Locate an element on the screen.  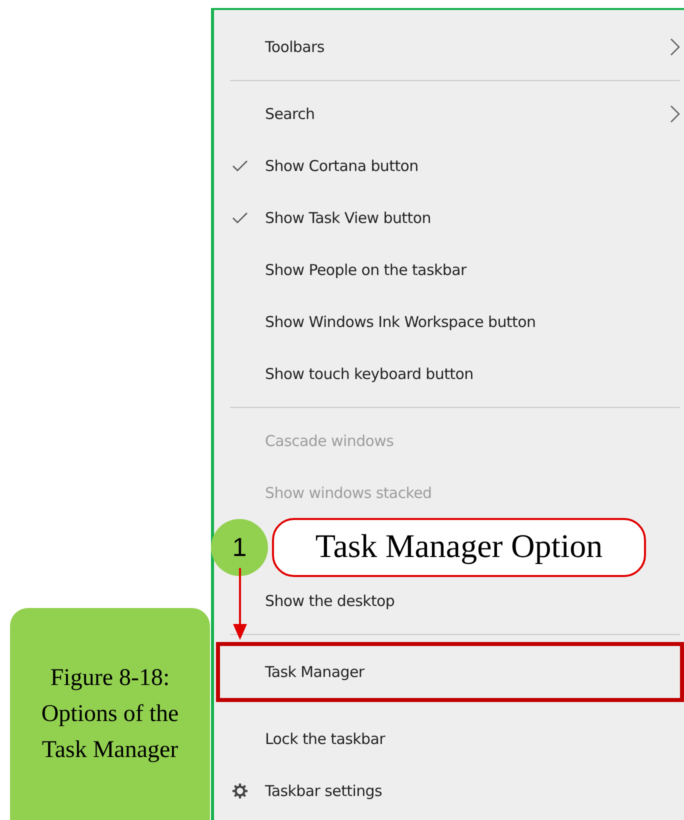
menu-item: Search is located at coordinates (449, 114).